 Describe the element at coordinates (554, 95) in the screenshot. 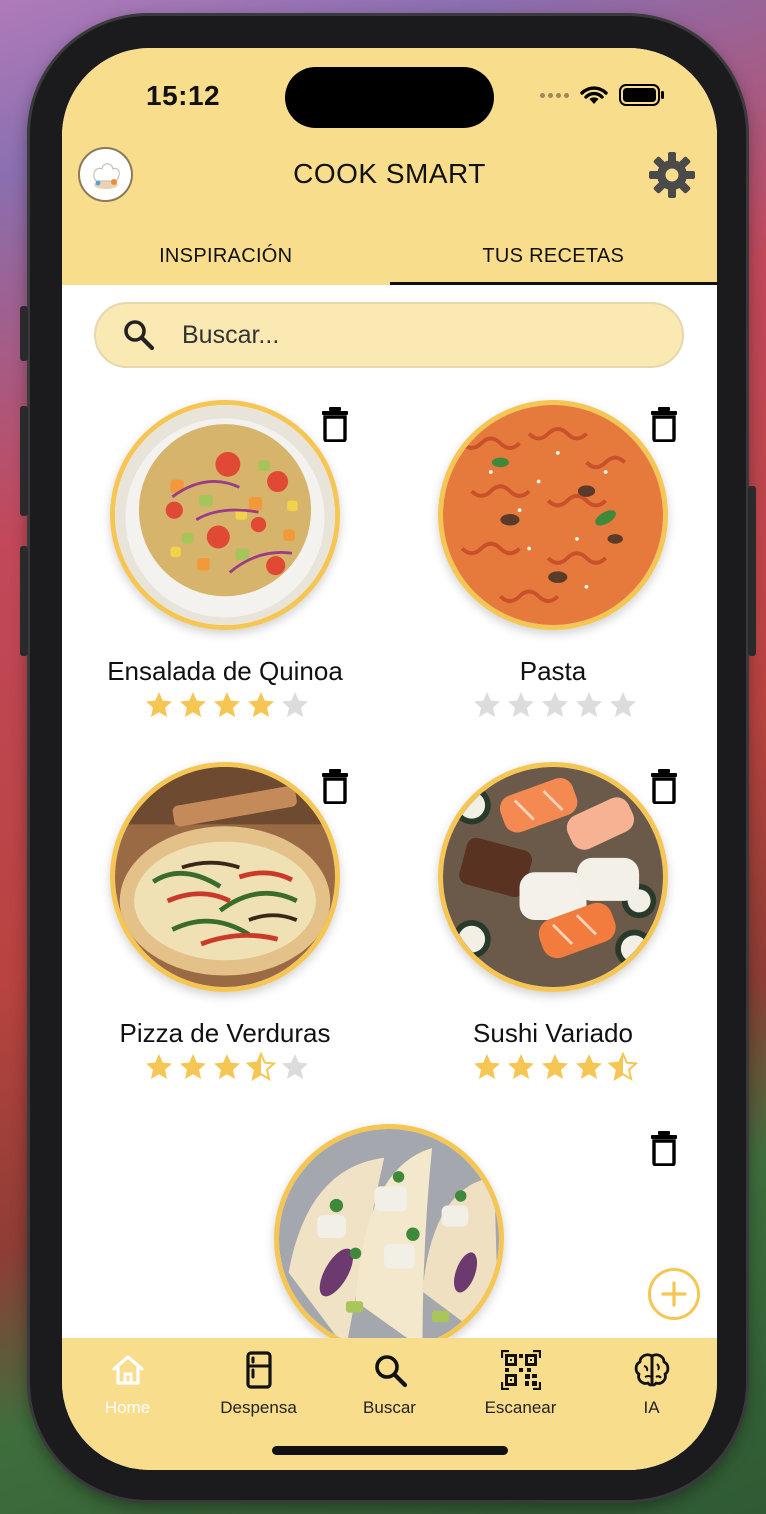

I see `cellular-signal-icon` at that location.